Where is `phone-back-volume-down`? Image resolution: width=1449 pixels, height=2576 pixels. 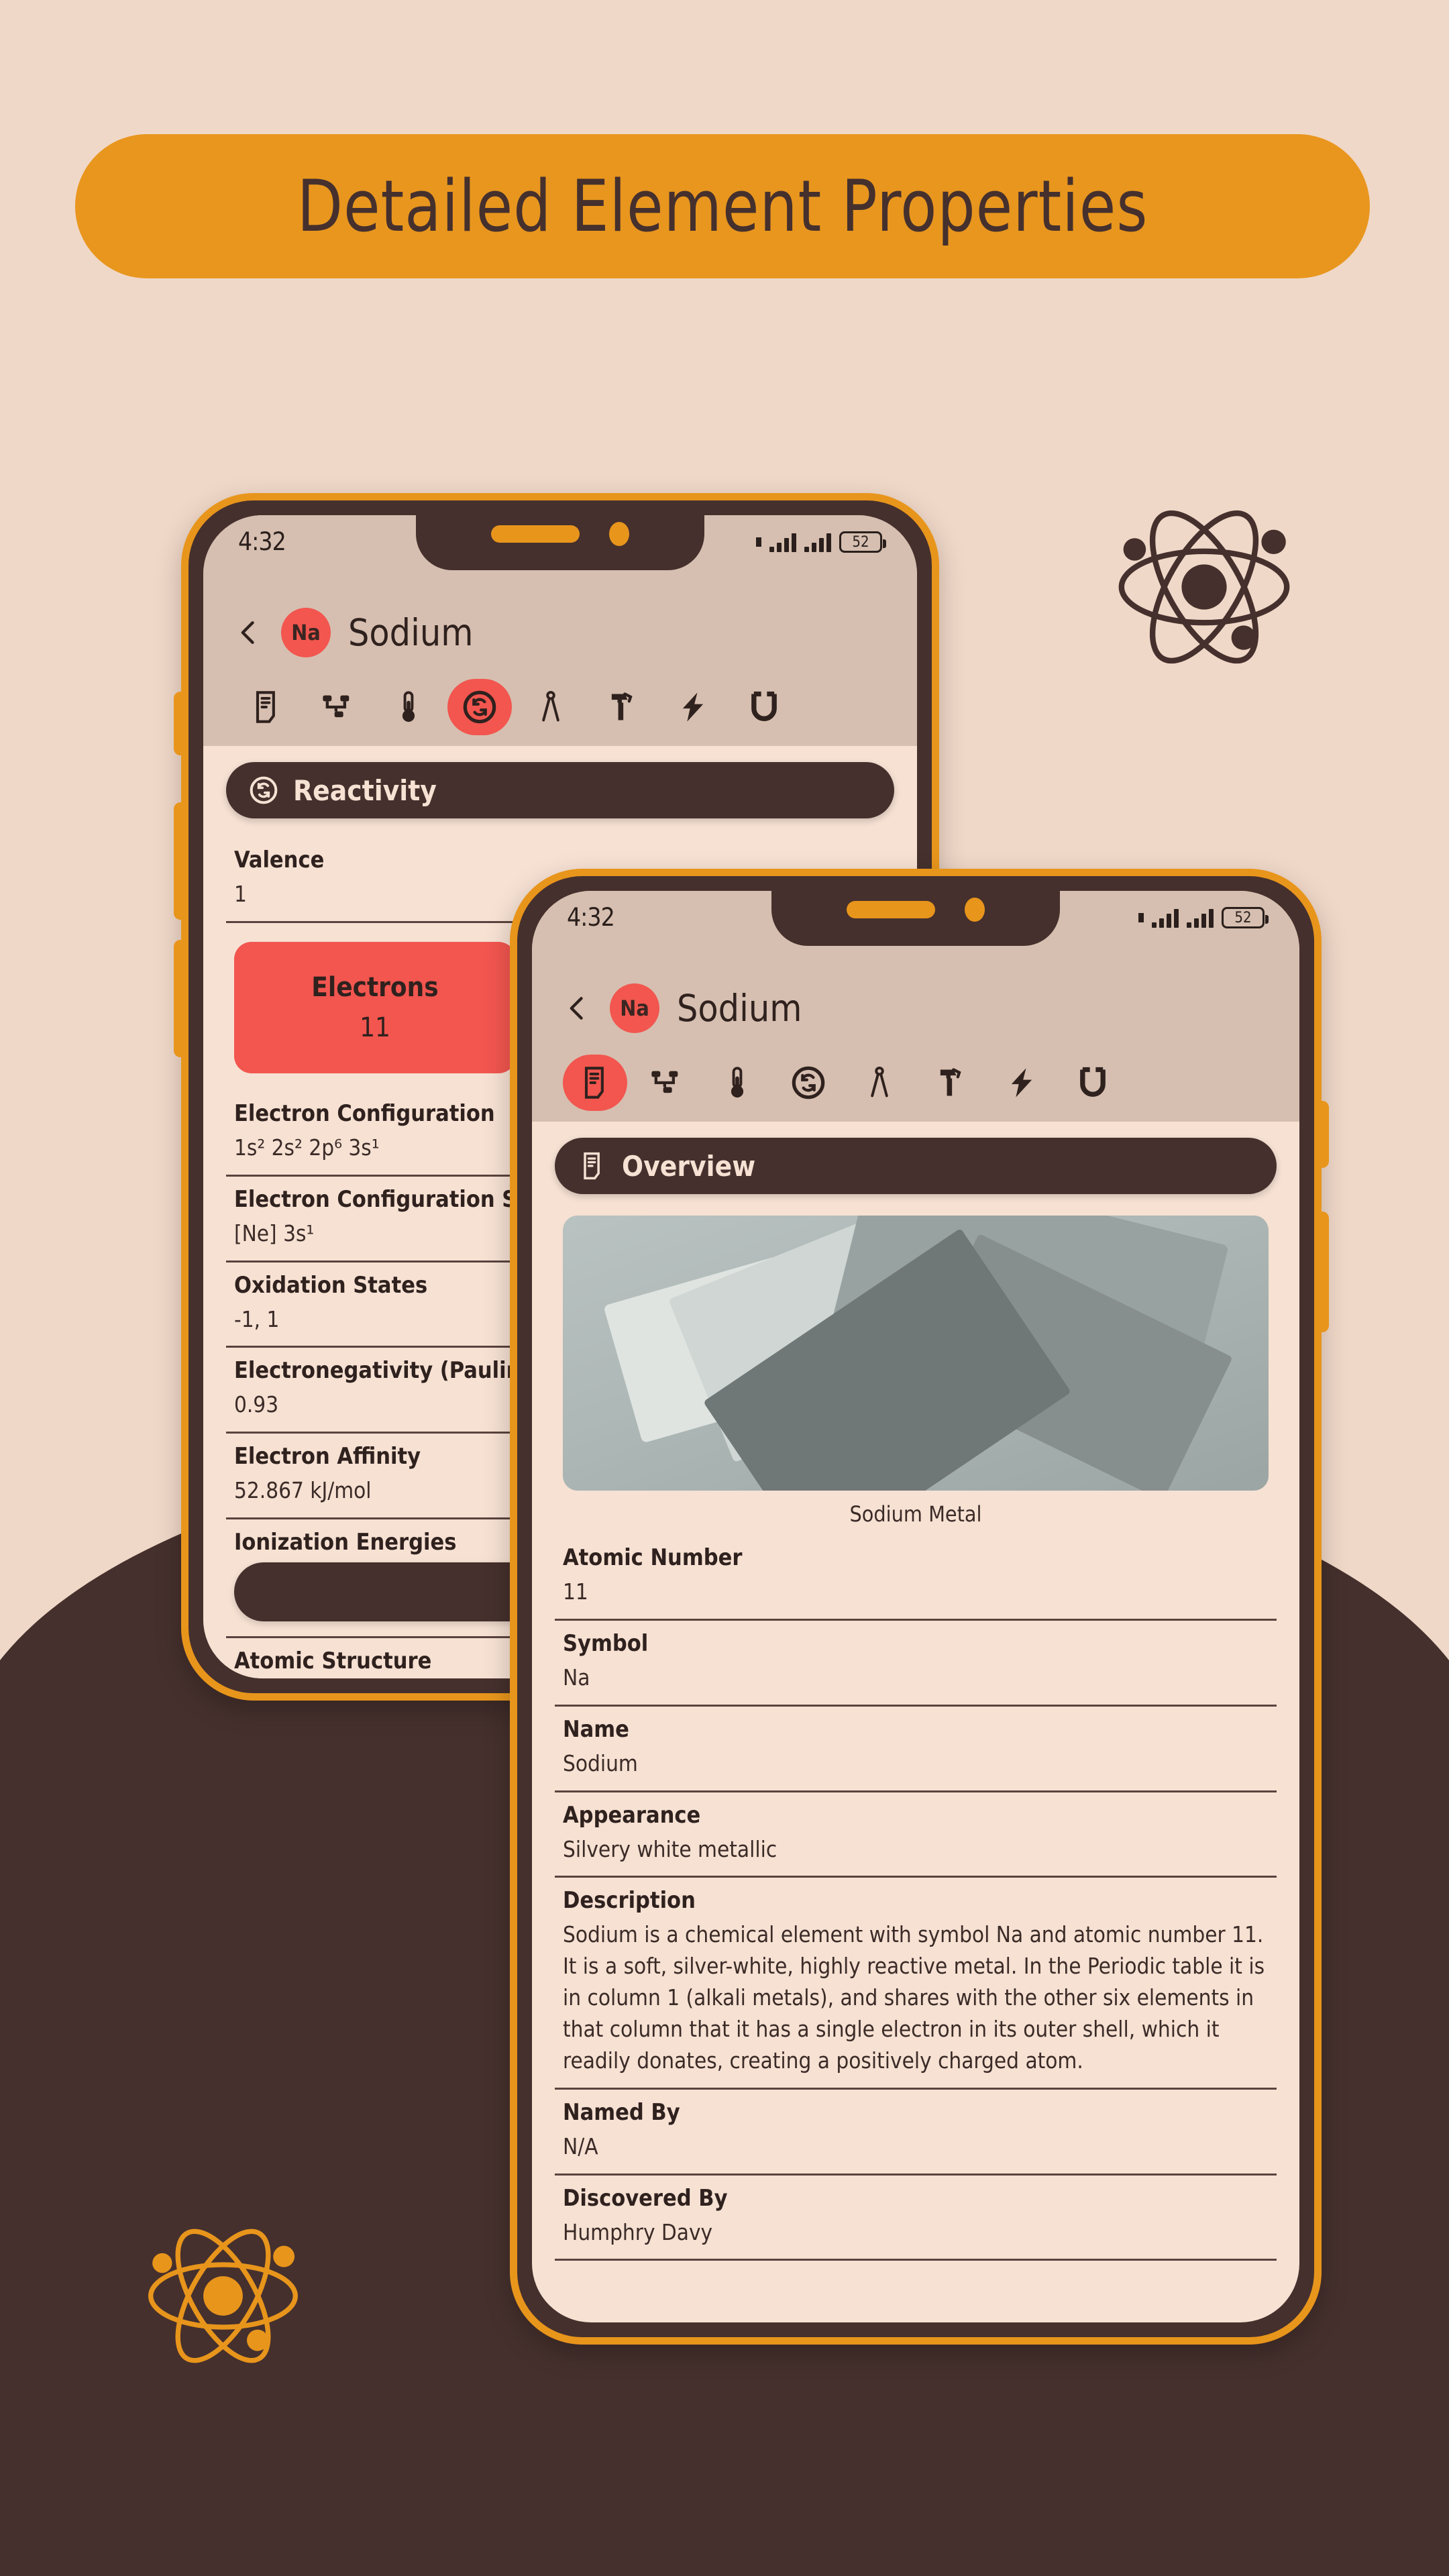
phone-back-volume-down is located at coordinates (181, 998).